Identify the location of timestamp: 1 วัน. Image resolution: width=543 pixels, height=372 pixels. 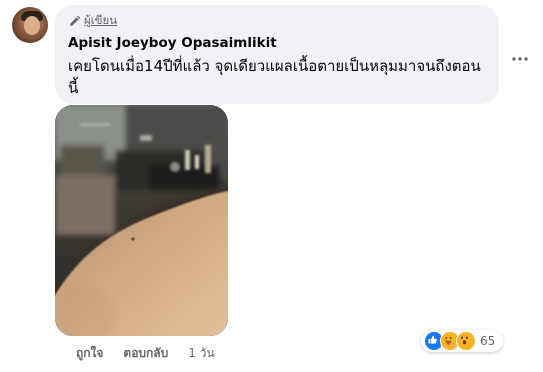
(201, 353).